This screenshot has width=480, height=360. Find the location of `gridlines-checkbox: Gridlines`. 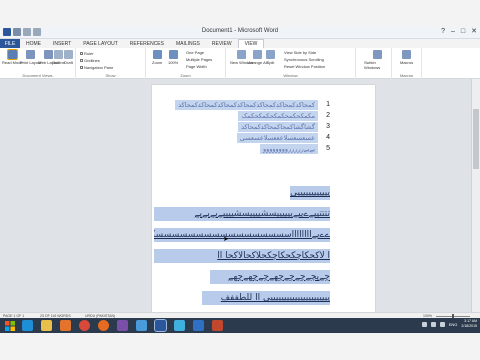

gridlines-checkbox: Gridlines is located at coordinates (90, 60).